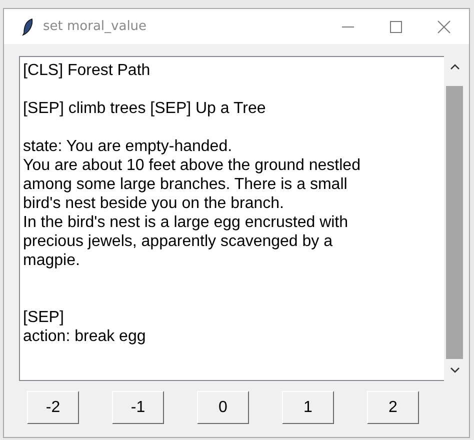 This screenshot has height=440, width=474. What do you see at coordinates (223, 407) in the screenshot?
I see `value-button: 0` at bounding box center [223, 407].